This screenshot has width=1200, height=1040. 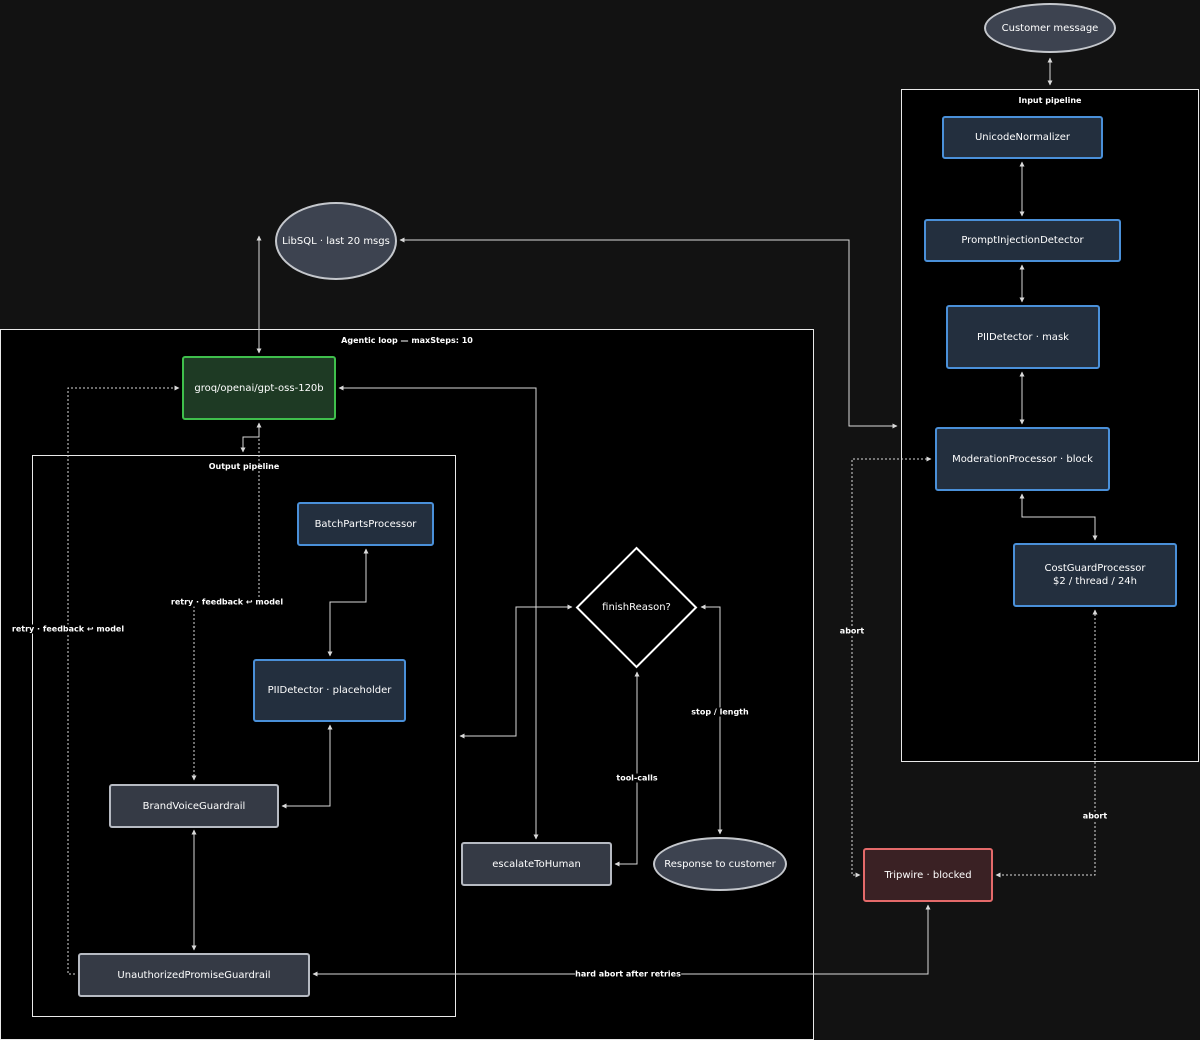 I want to click on pii-detector-placeholder-node: PIIDetector · placeholder, so click(x=329, y=690).